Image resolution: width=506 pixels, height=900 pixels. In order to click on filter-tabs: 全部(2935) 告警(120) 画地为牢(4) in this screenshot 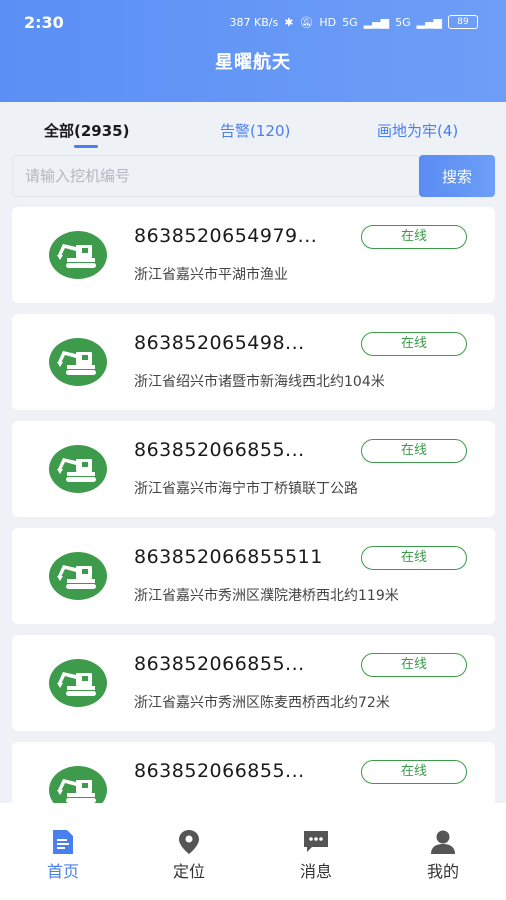, I will do `click(253, 127)`.